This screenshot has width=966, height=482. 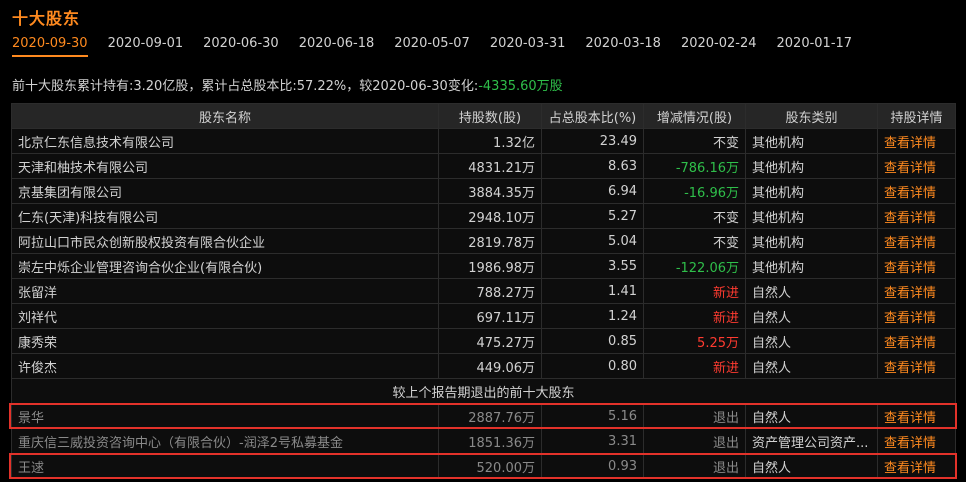 What do you see at coordinates (592, 466) in the screenshot?
I see `share-percent: 0.93` at bounding box center [592, 466].